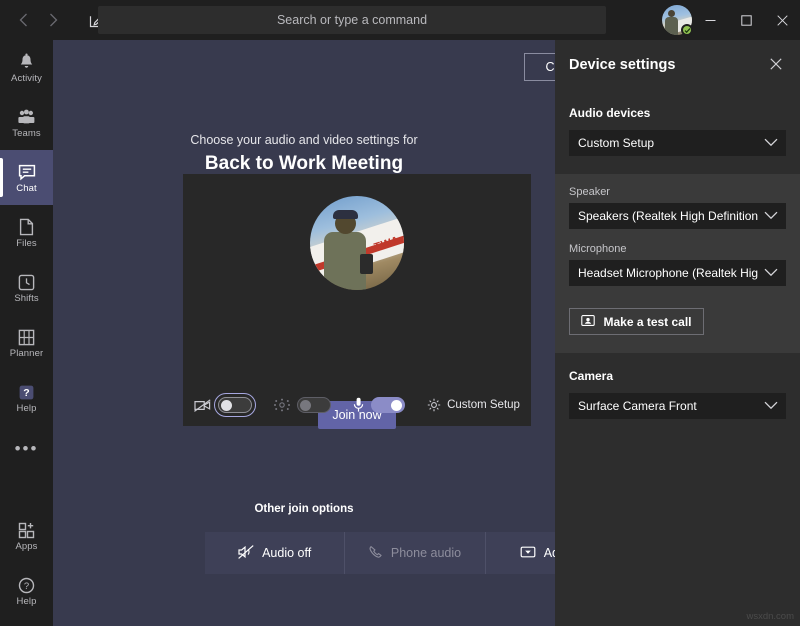  I want to click on camera-select: Surface Camera Front, so click(677, 406).